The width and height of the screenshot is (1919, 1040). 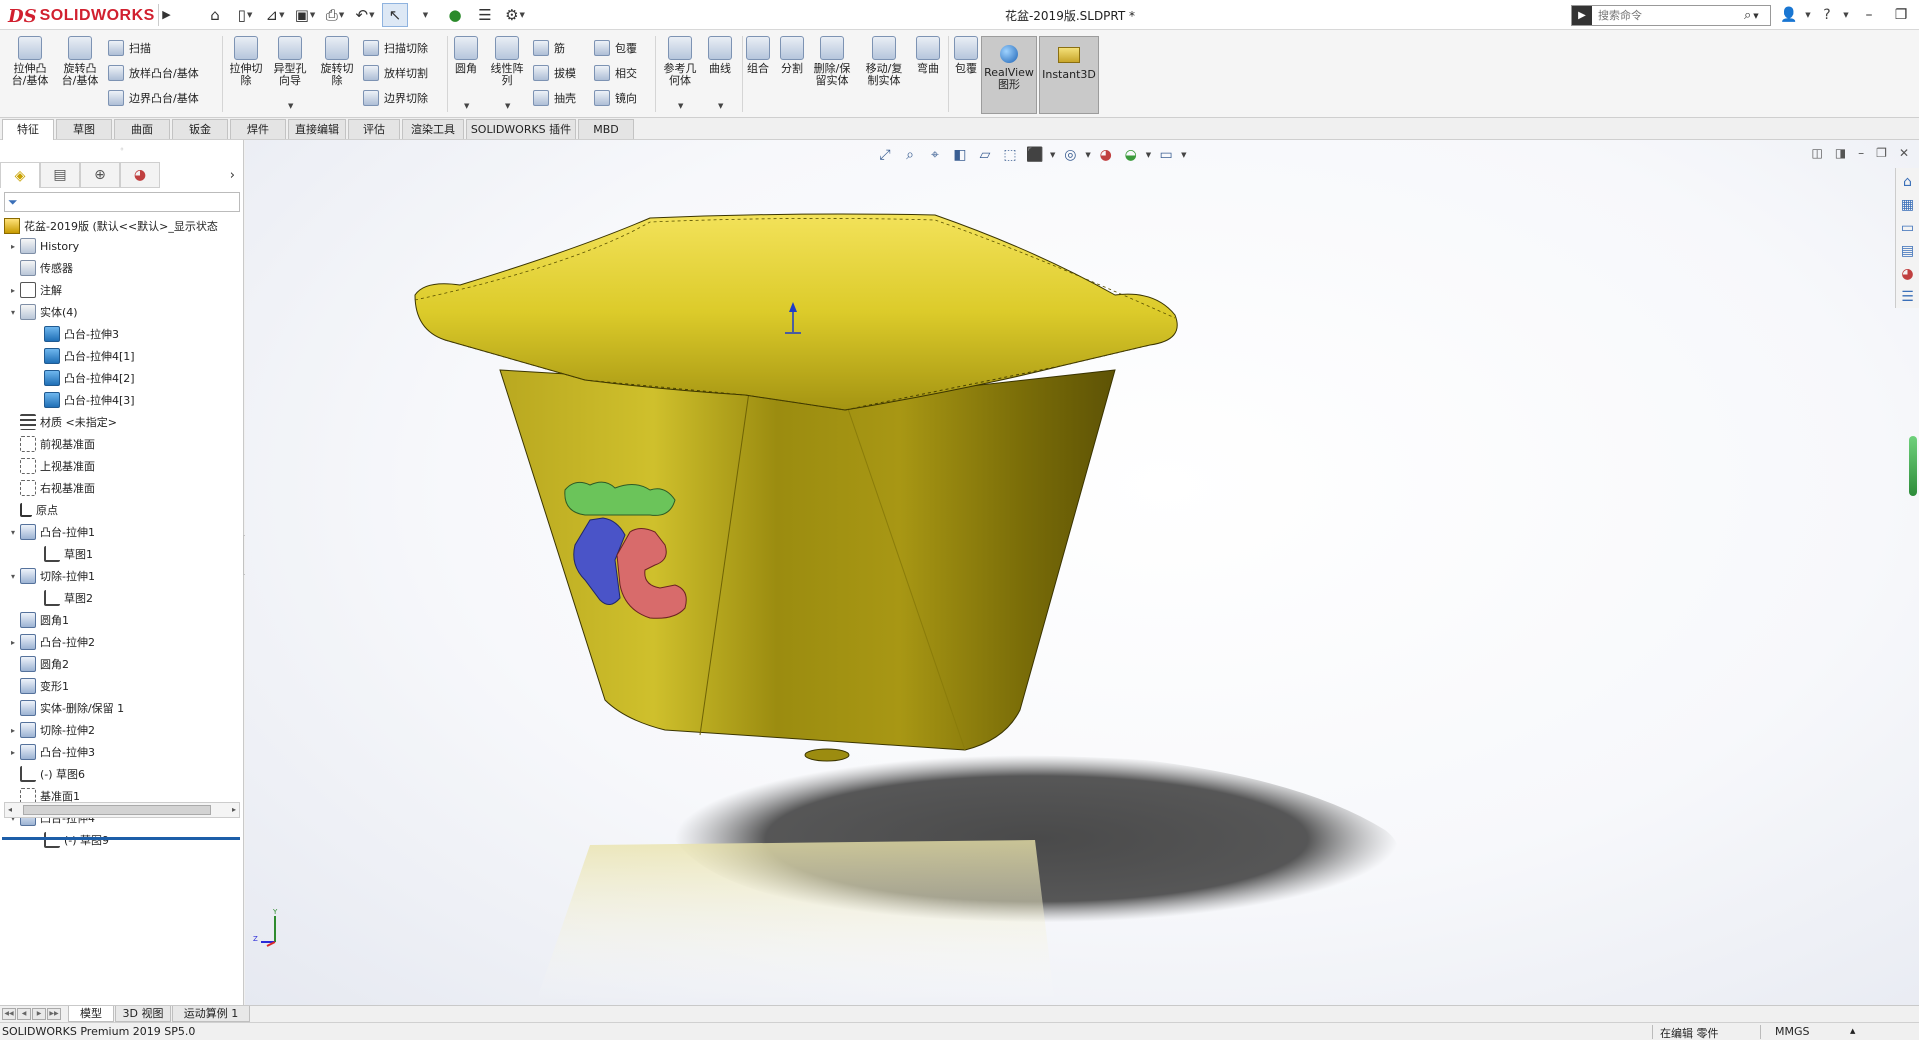 I want to click on custom-properties-icon: ☰, so click(x=1908, y=297).